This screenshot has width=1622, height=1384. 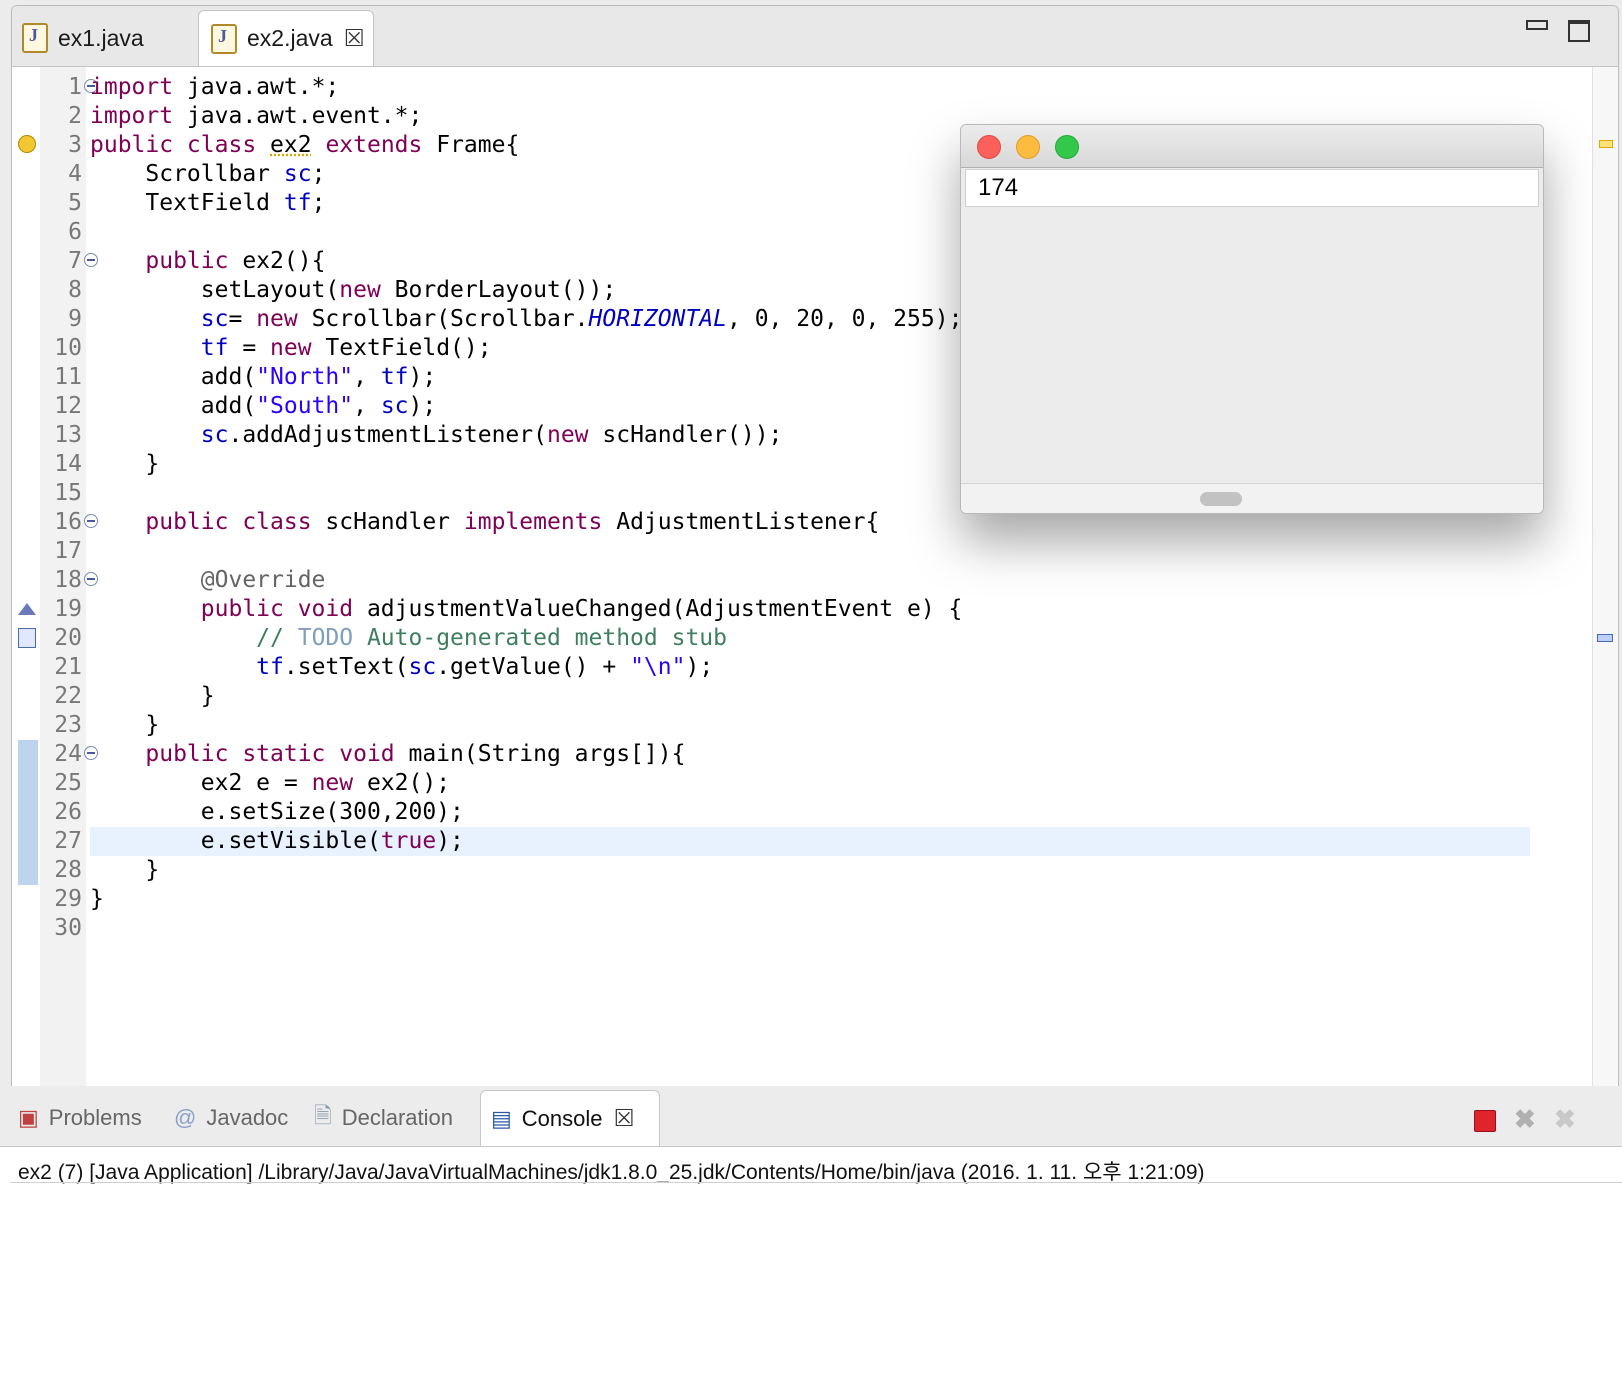 I want to click on overview-ruler, so click(x=1605, y=593).